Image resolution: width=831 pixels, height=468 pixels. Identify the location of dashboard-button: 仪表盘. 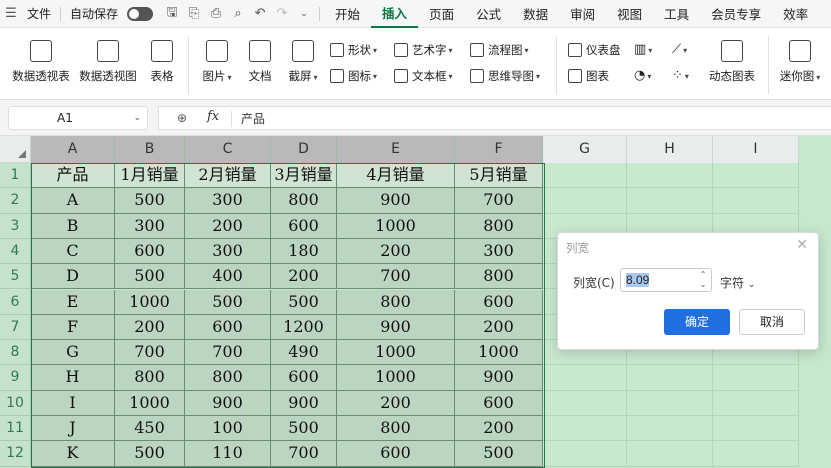
(594, 50).